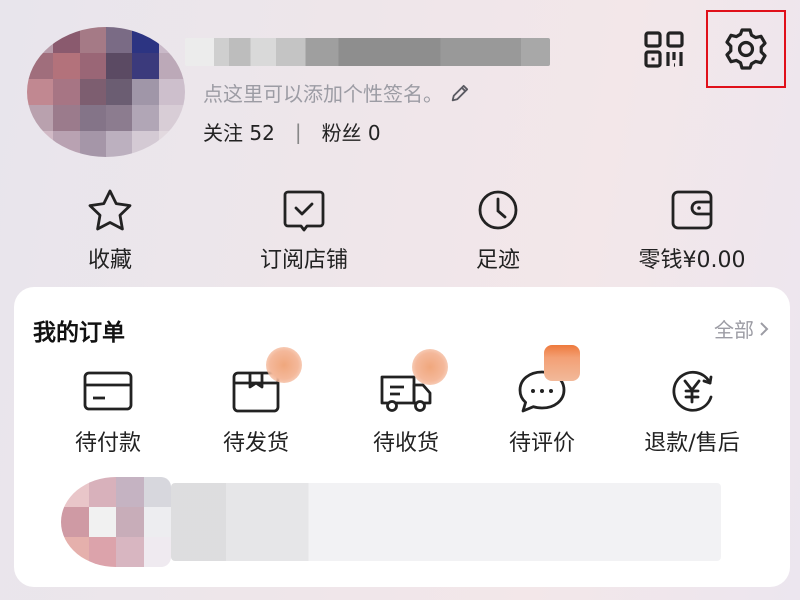 The width and height of the screenshot is (800, 600). I want to click on clock-icon, so click(498, 210).